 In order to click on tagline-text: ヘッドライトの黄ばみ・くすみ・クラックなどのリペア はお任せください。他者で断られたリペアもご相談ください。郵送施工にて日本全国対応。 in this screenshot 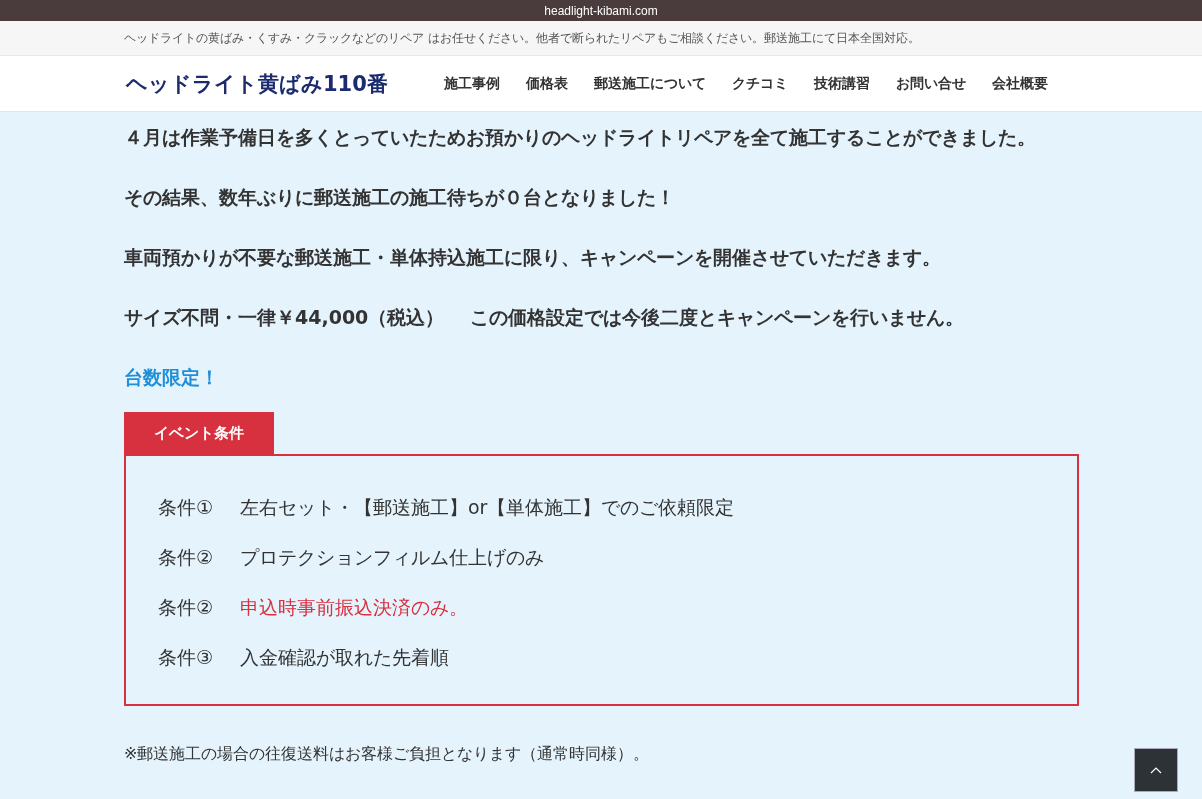, I will do `click(522, 38)`.